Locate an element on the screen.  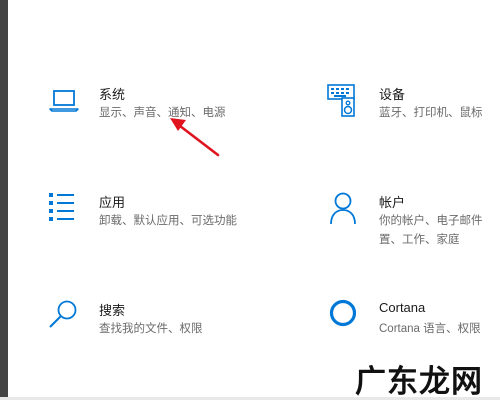
tile-description-line: 置、工作、家庭 is located at coordinates (419, 240).